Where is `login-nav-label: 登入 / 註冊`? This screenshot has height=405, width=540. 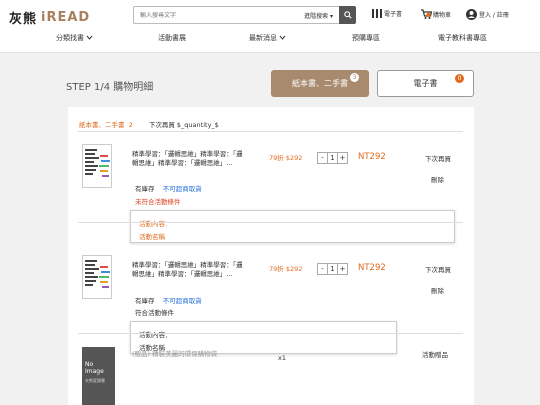
login-nav-label: 登入 / 註冊 is located at coordinates (494, 15).